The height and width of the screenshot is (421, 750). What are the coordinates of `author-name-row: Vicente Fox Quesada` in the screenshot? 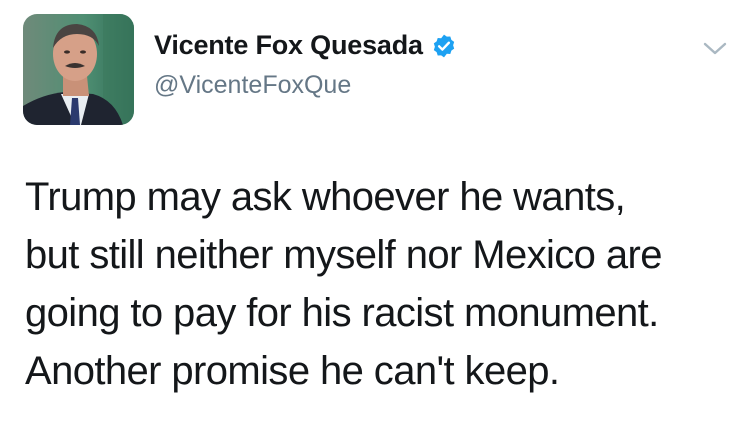 It's located at (305, 45).